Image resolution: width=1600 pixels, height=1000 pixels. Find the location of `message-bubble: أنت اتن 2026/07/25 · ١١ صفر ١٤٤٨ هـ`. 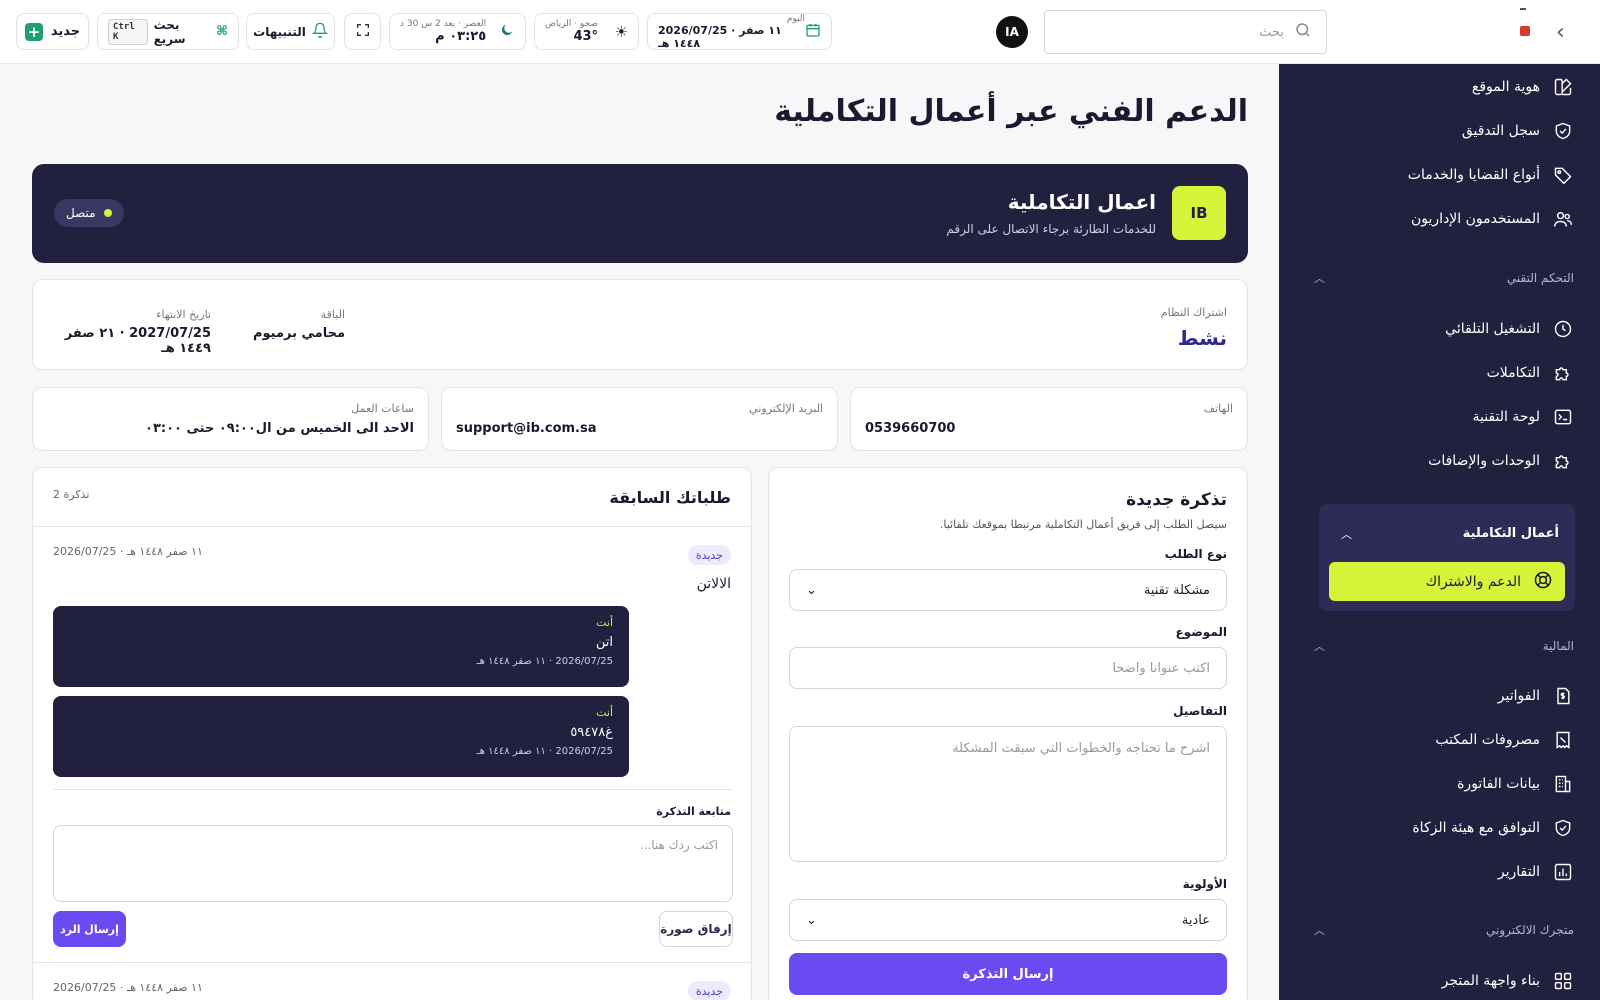

message-bubble: أنت اتن 2026/07/25 · ١١ صفر ١٤٤٨ هـ is located at coordinates (341, 646).